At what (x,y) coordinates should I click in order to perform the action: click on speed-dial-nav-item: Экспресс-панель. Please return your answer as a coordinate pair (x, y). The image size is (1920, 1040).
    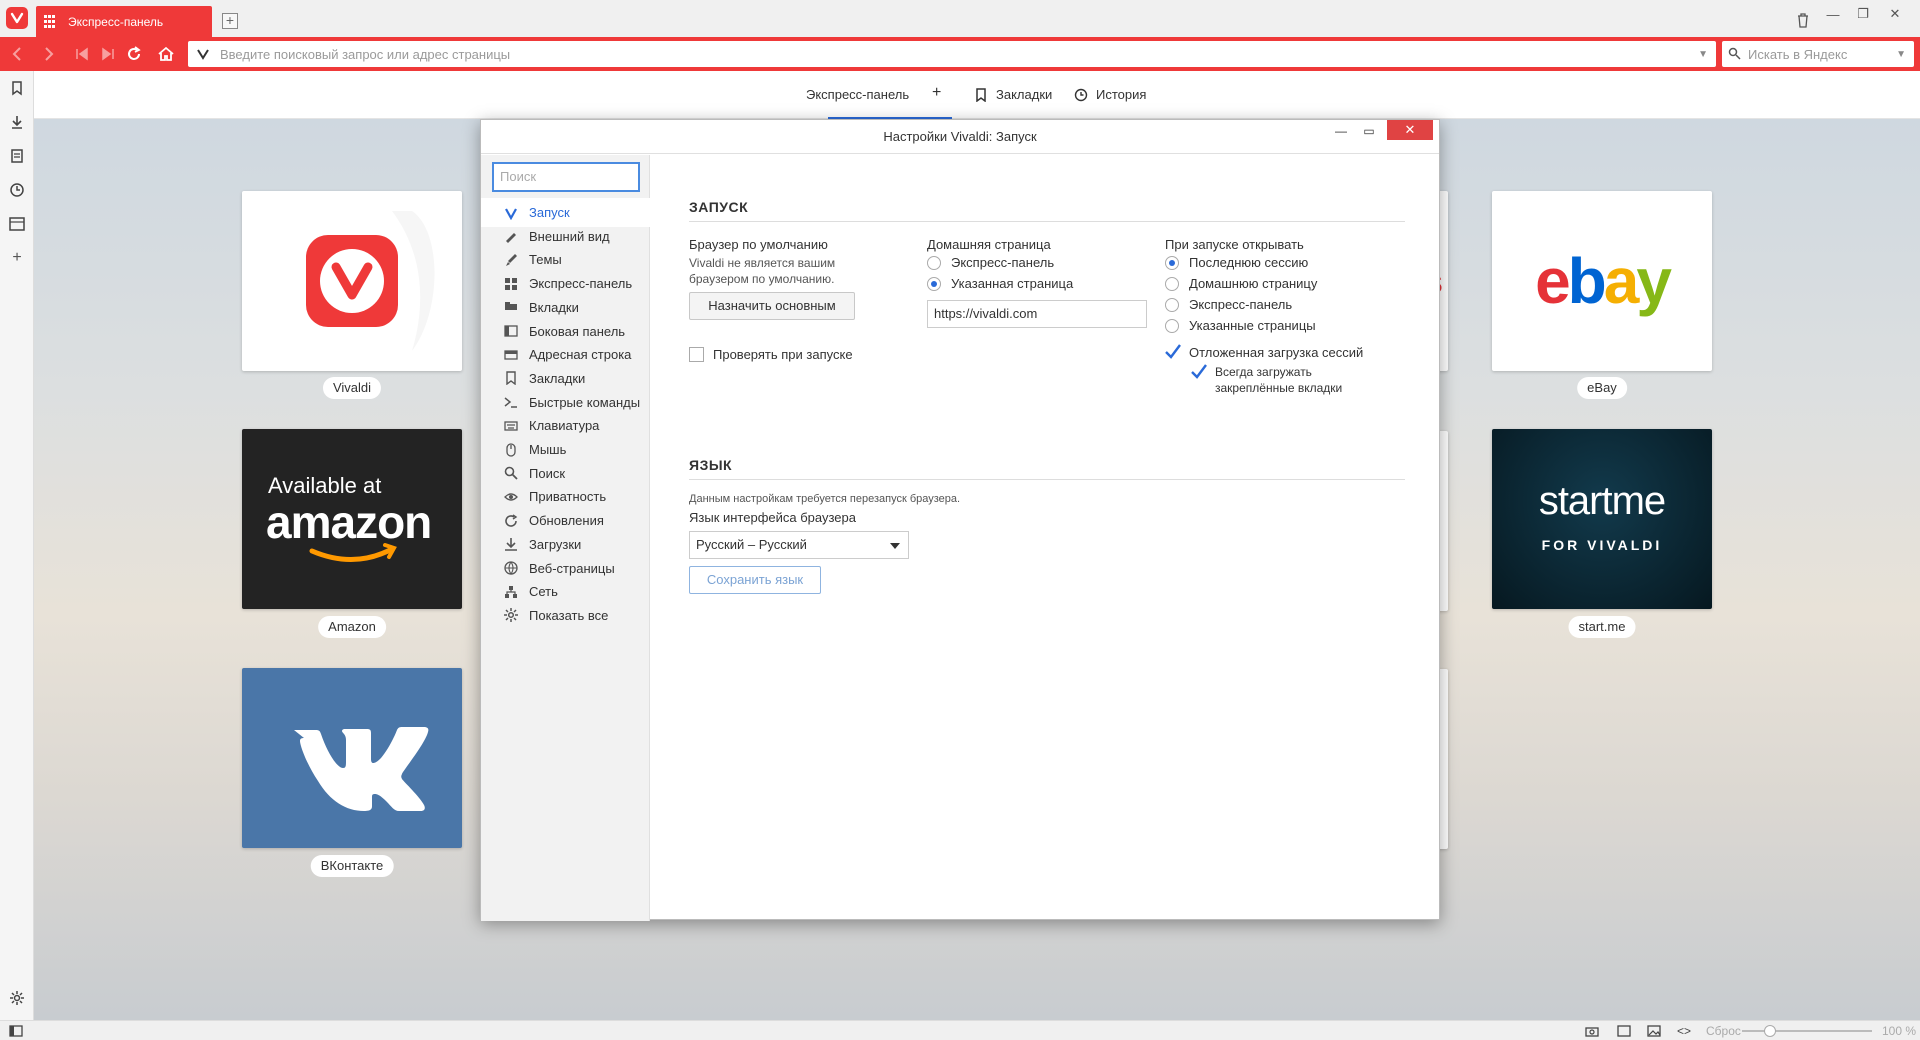
    Looking at the image, I should click on (857, 94).